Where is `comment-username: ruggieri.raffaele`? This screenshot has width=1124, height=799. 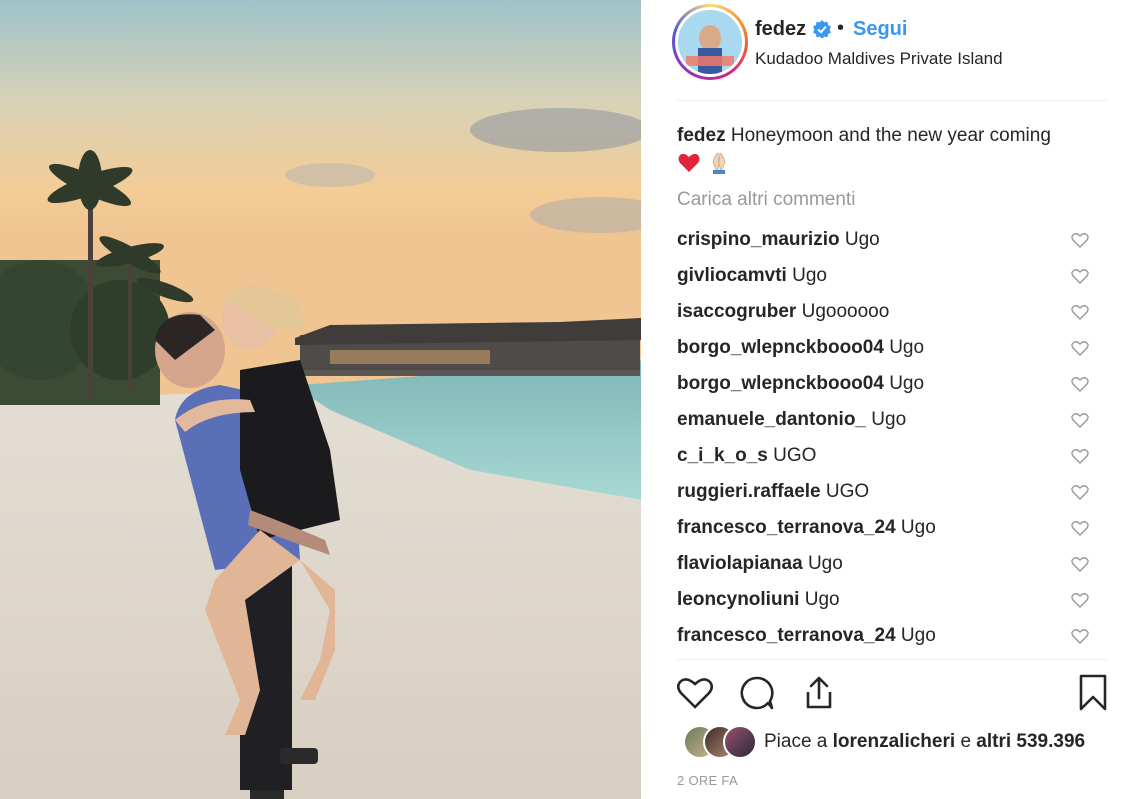
comment-username: ruggieri.raffaele is located at coordinates (749, 491).